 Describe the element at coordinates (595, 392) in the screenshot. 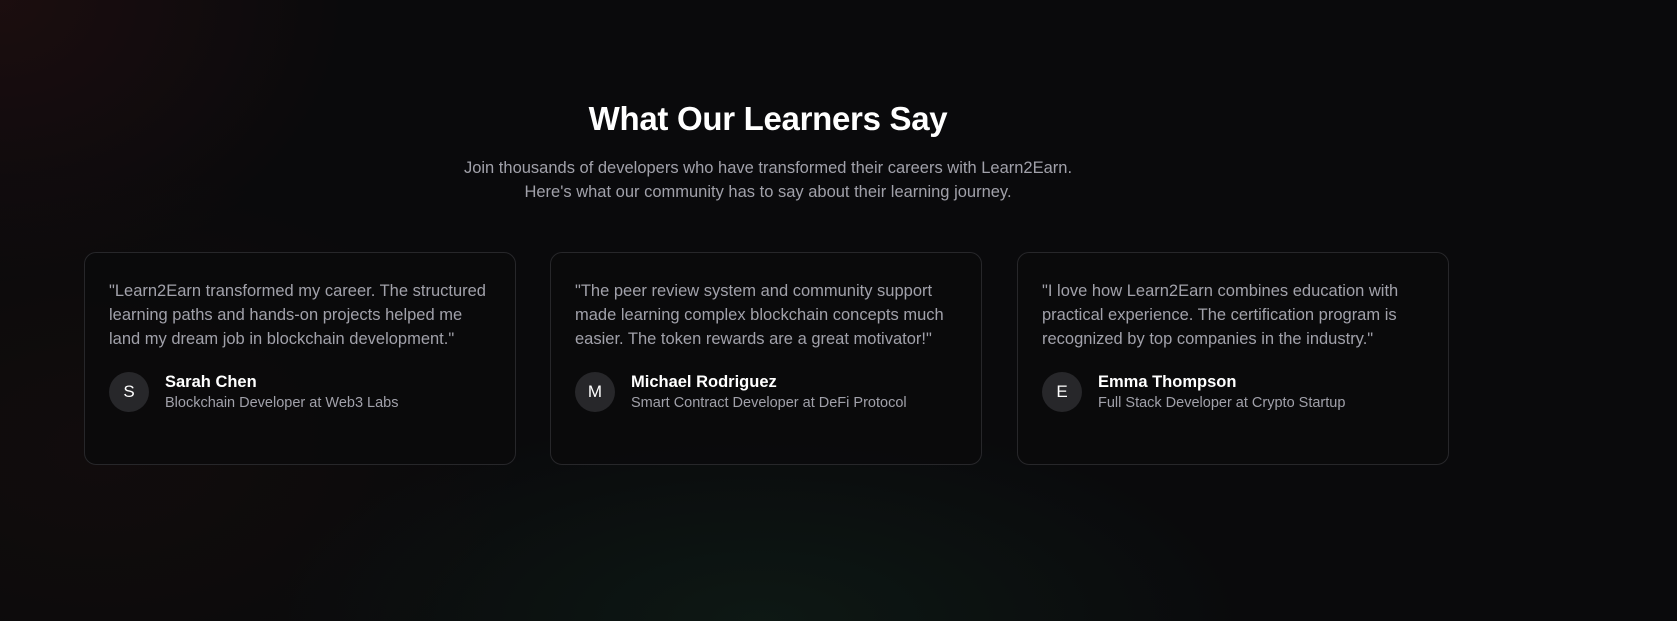

I see `avatar: M` at that location.